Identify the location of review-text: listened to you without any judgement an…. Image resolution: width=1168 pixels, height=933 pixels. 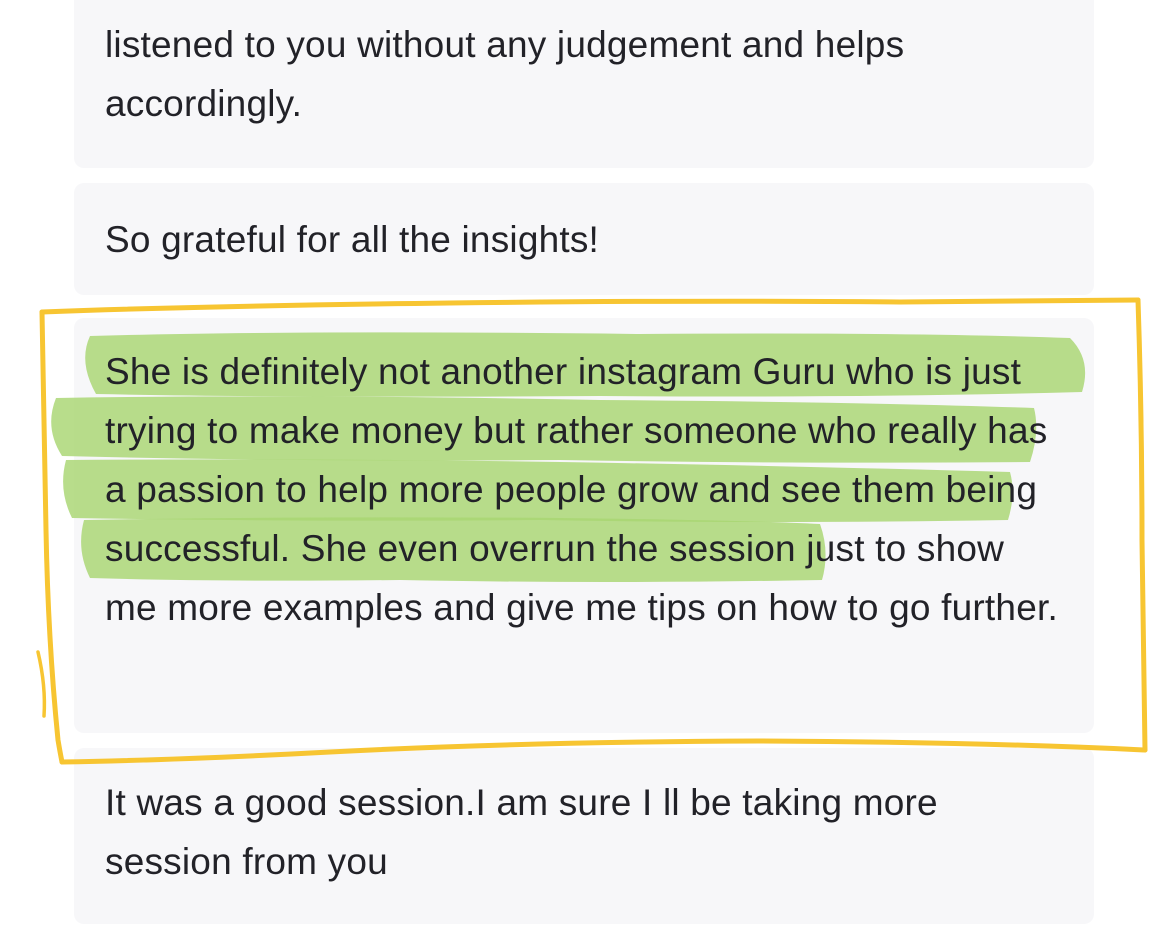
(505, 74).